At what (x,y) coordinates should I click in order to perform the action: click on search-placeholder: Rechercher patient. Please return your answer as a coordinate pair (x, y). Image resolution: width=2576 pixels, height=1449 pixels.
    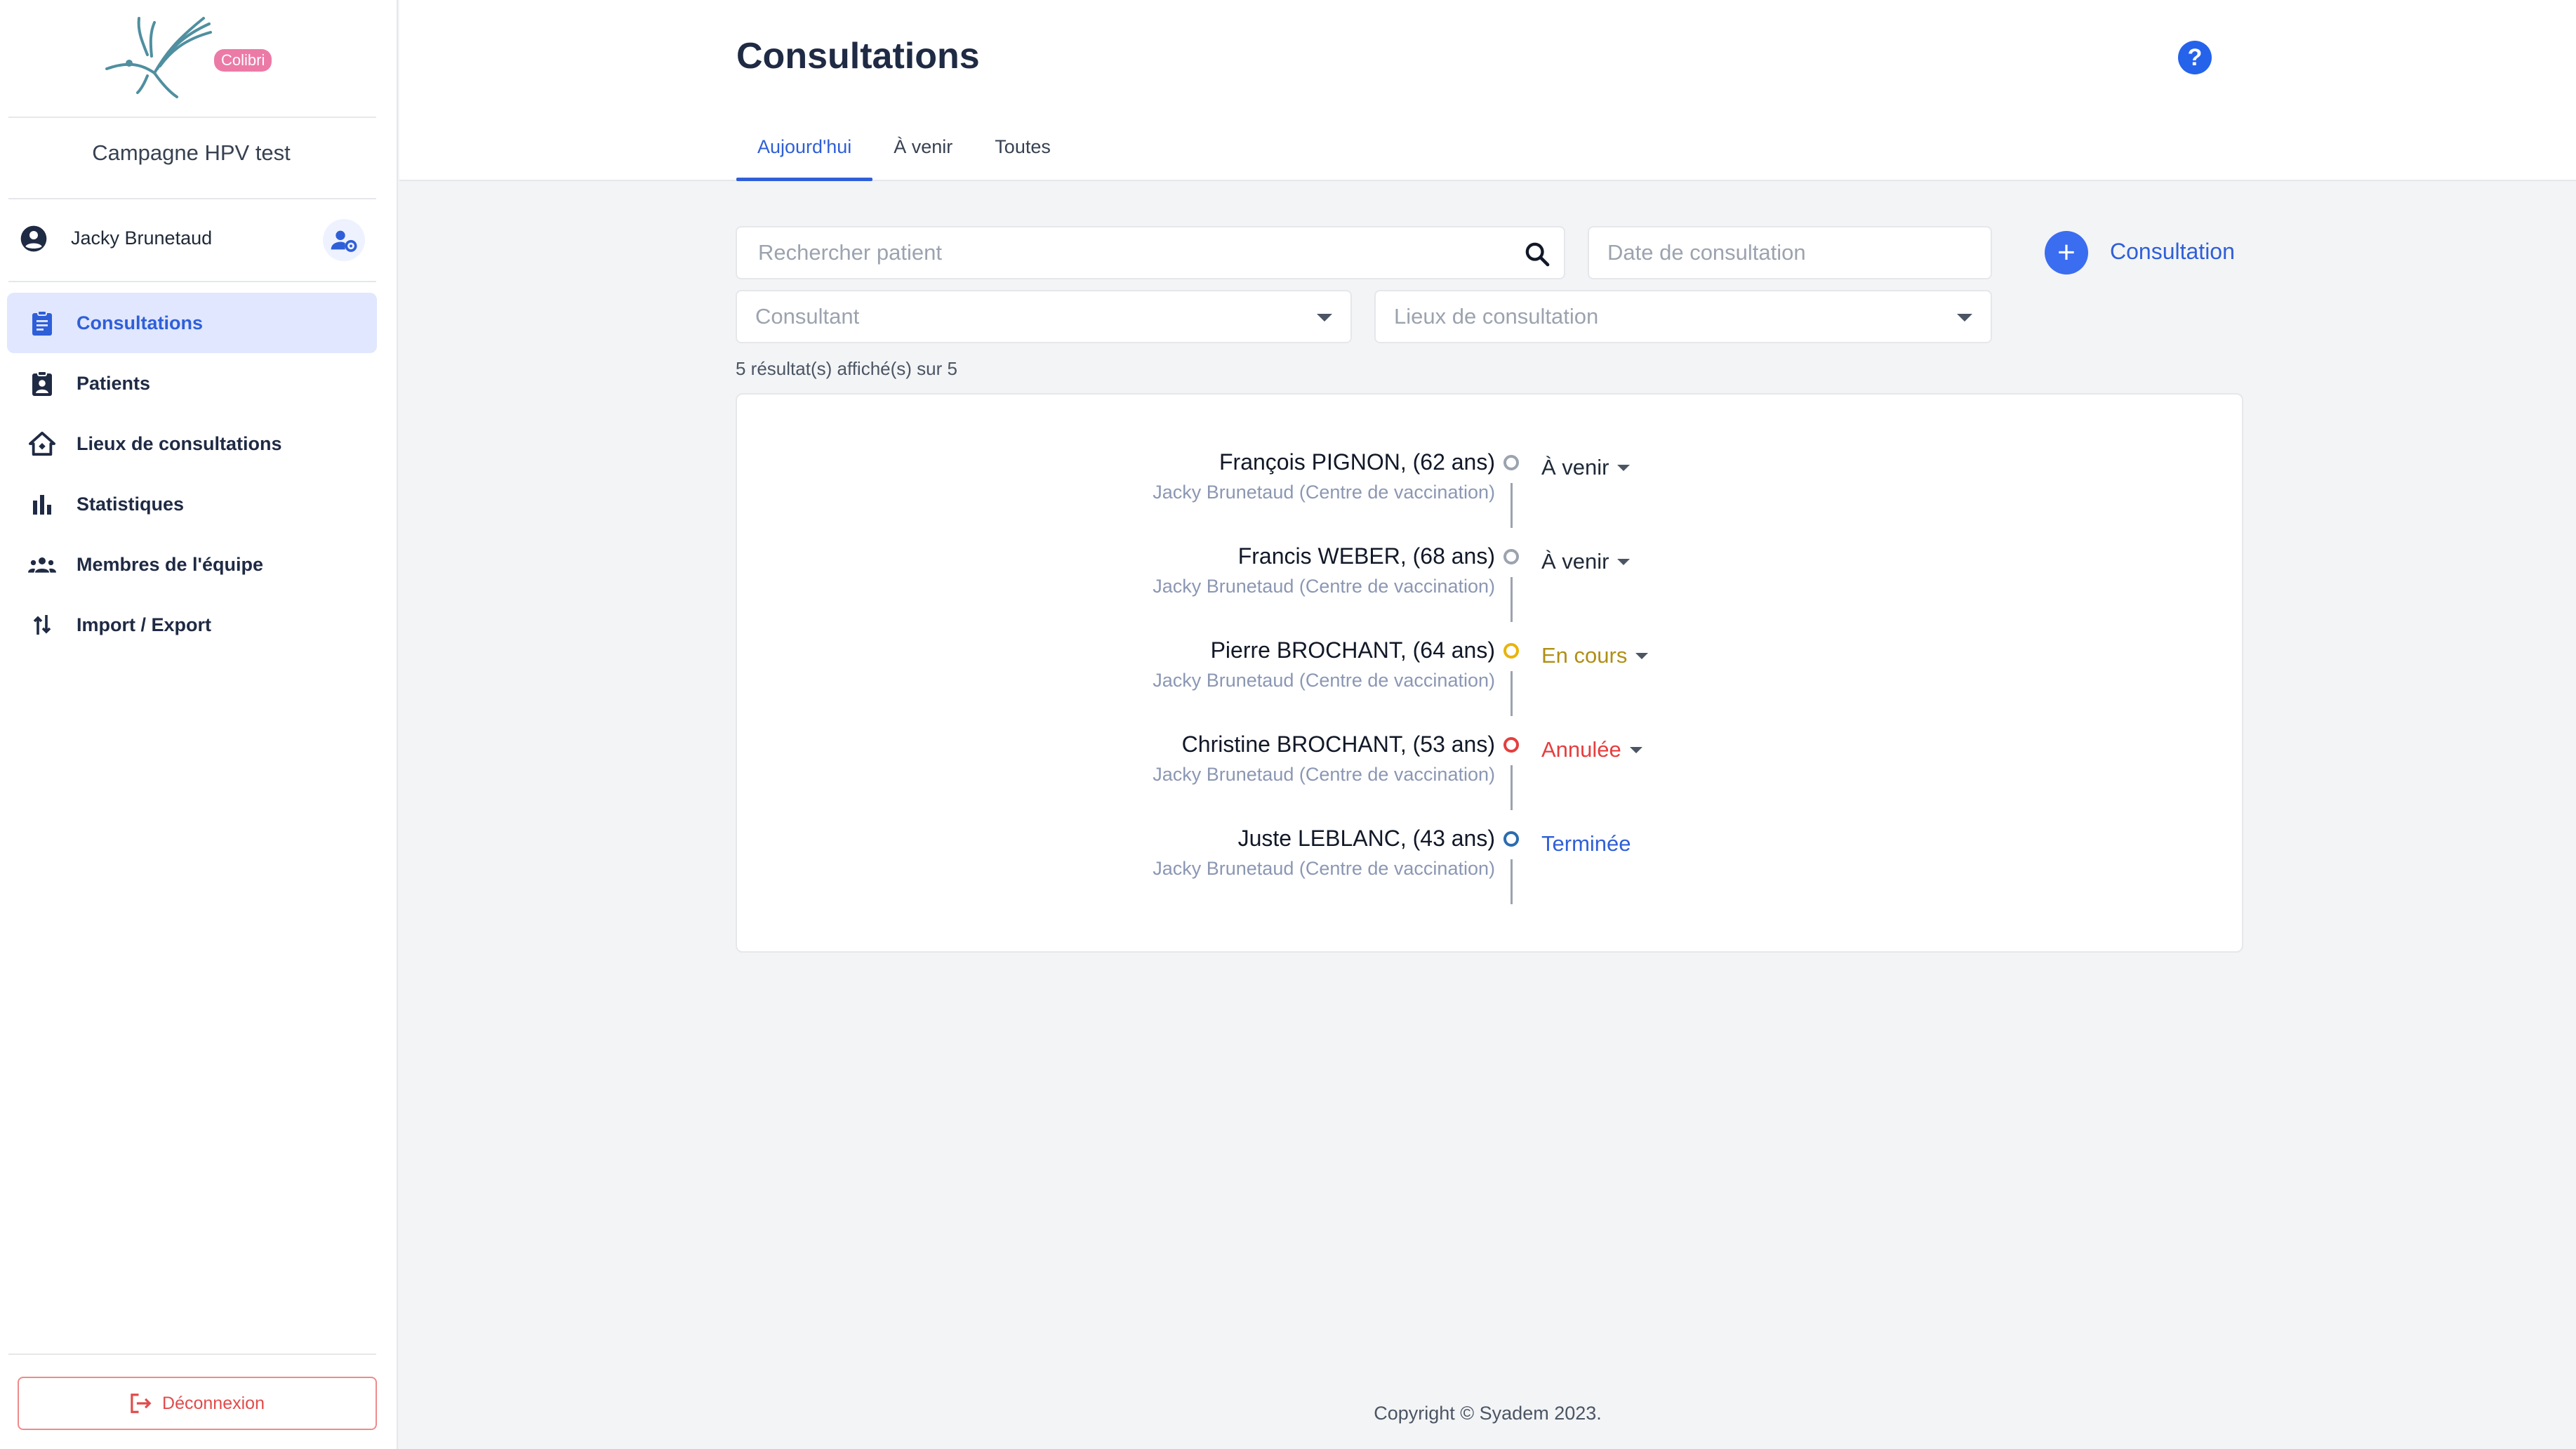
    Looking at the image, I should click on (850, 252).